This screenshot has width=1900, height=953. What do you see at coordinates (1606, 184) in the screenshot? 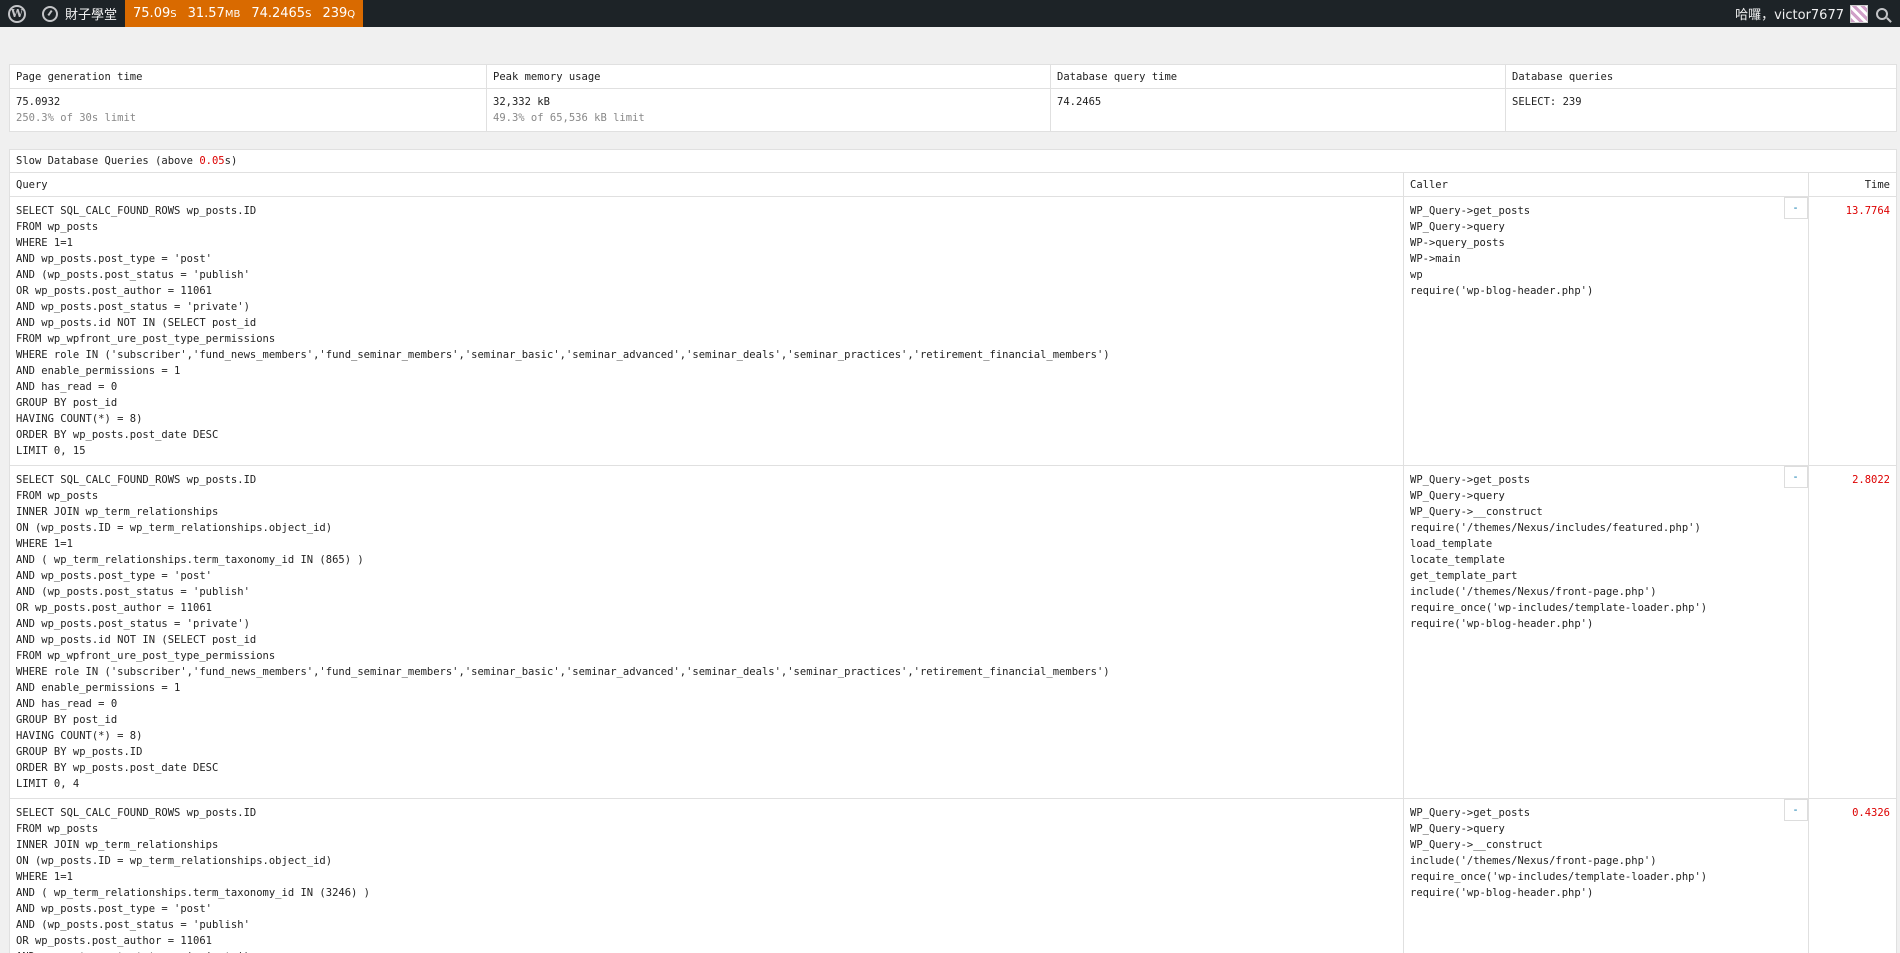
I see `column-caller: Caller` at bounding box center [1606, 184].